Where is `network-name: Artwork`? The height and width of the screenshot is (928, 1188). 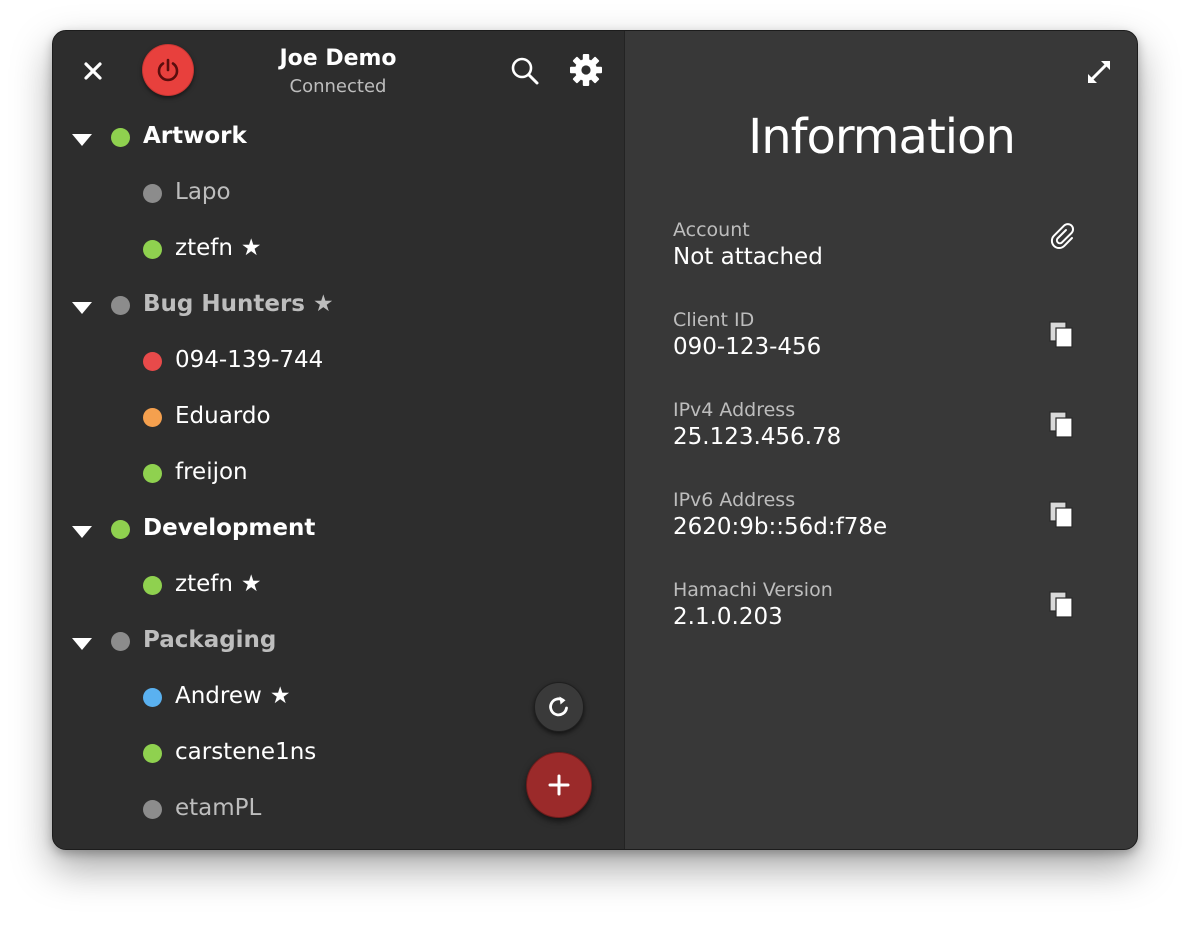 network-name: Artwork is located at coordinates (195, 136).